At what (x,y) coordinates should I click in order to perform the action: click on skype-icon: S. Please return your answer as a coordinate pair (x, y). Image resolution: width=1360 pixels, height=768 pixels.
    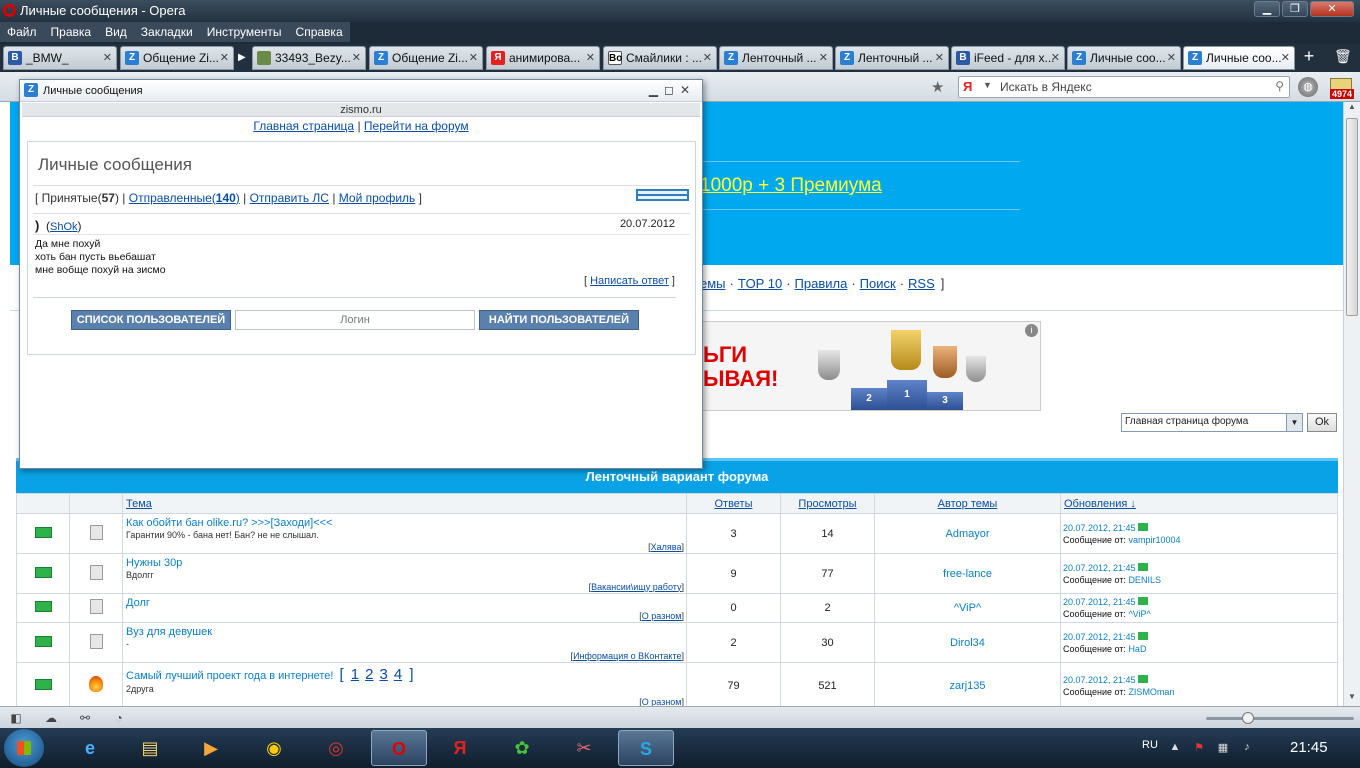
    Looking at the image, I should click on (646, 748).